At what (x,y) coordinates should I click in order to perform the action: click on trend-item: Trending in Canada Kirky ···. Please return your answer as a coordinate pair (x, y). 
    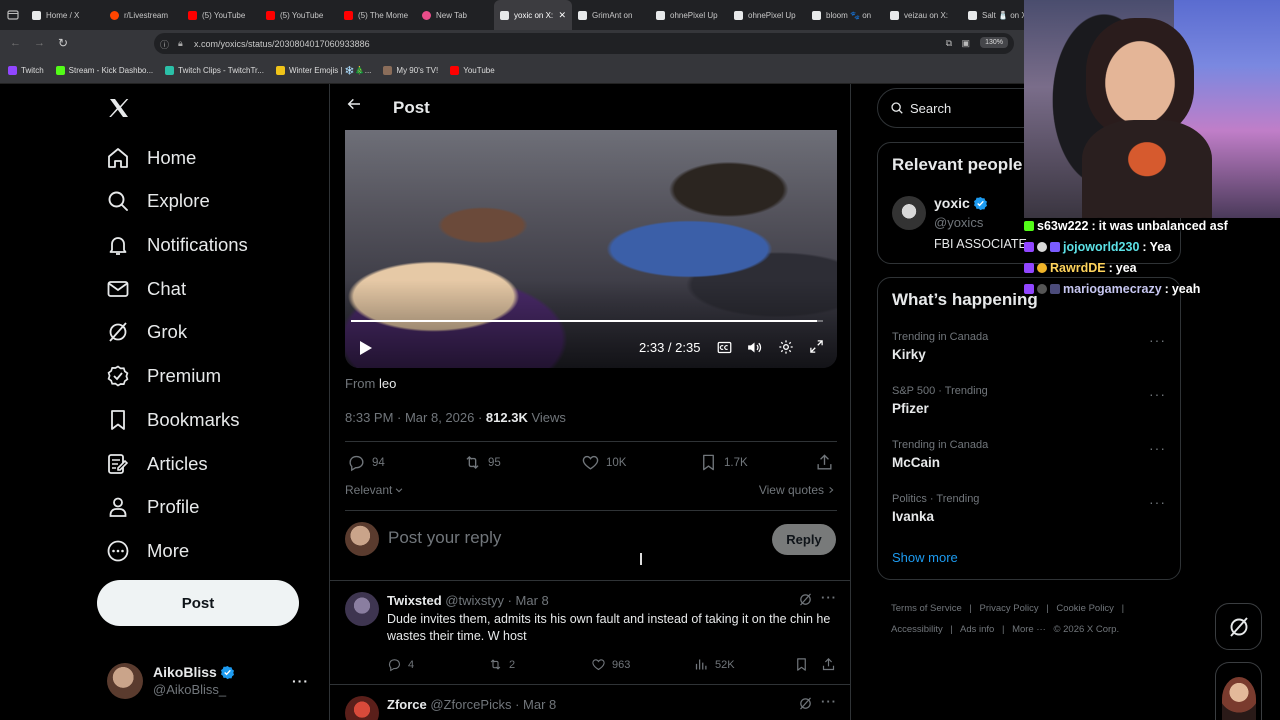
    Looking at the image, I should click on (1029, 353).